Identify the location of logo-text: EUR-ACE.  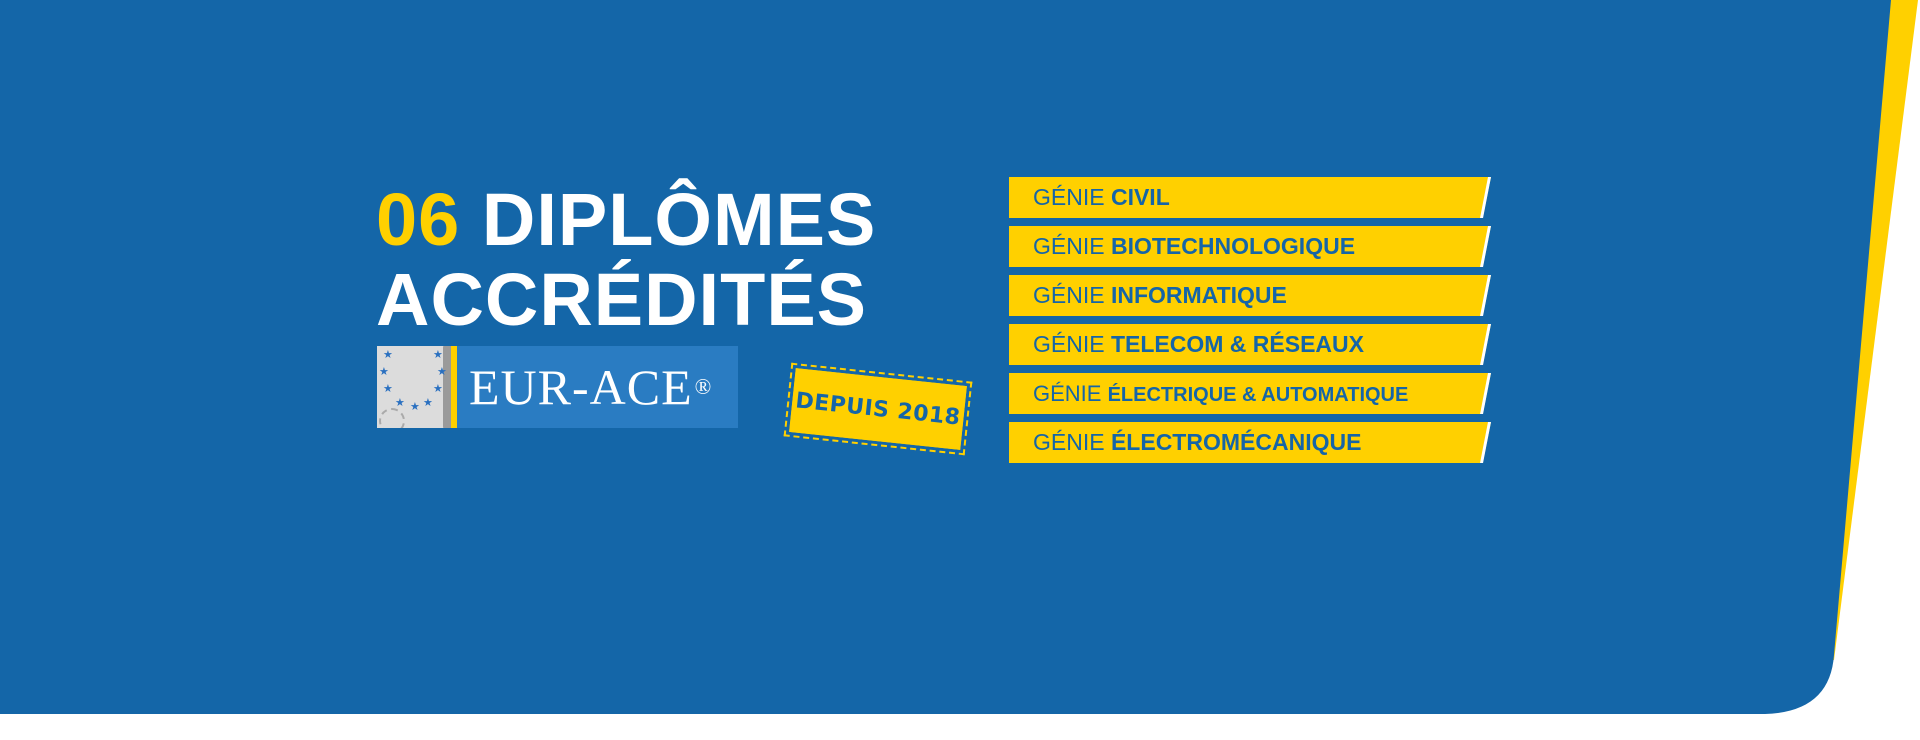
(581, 387).